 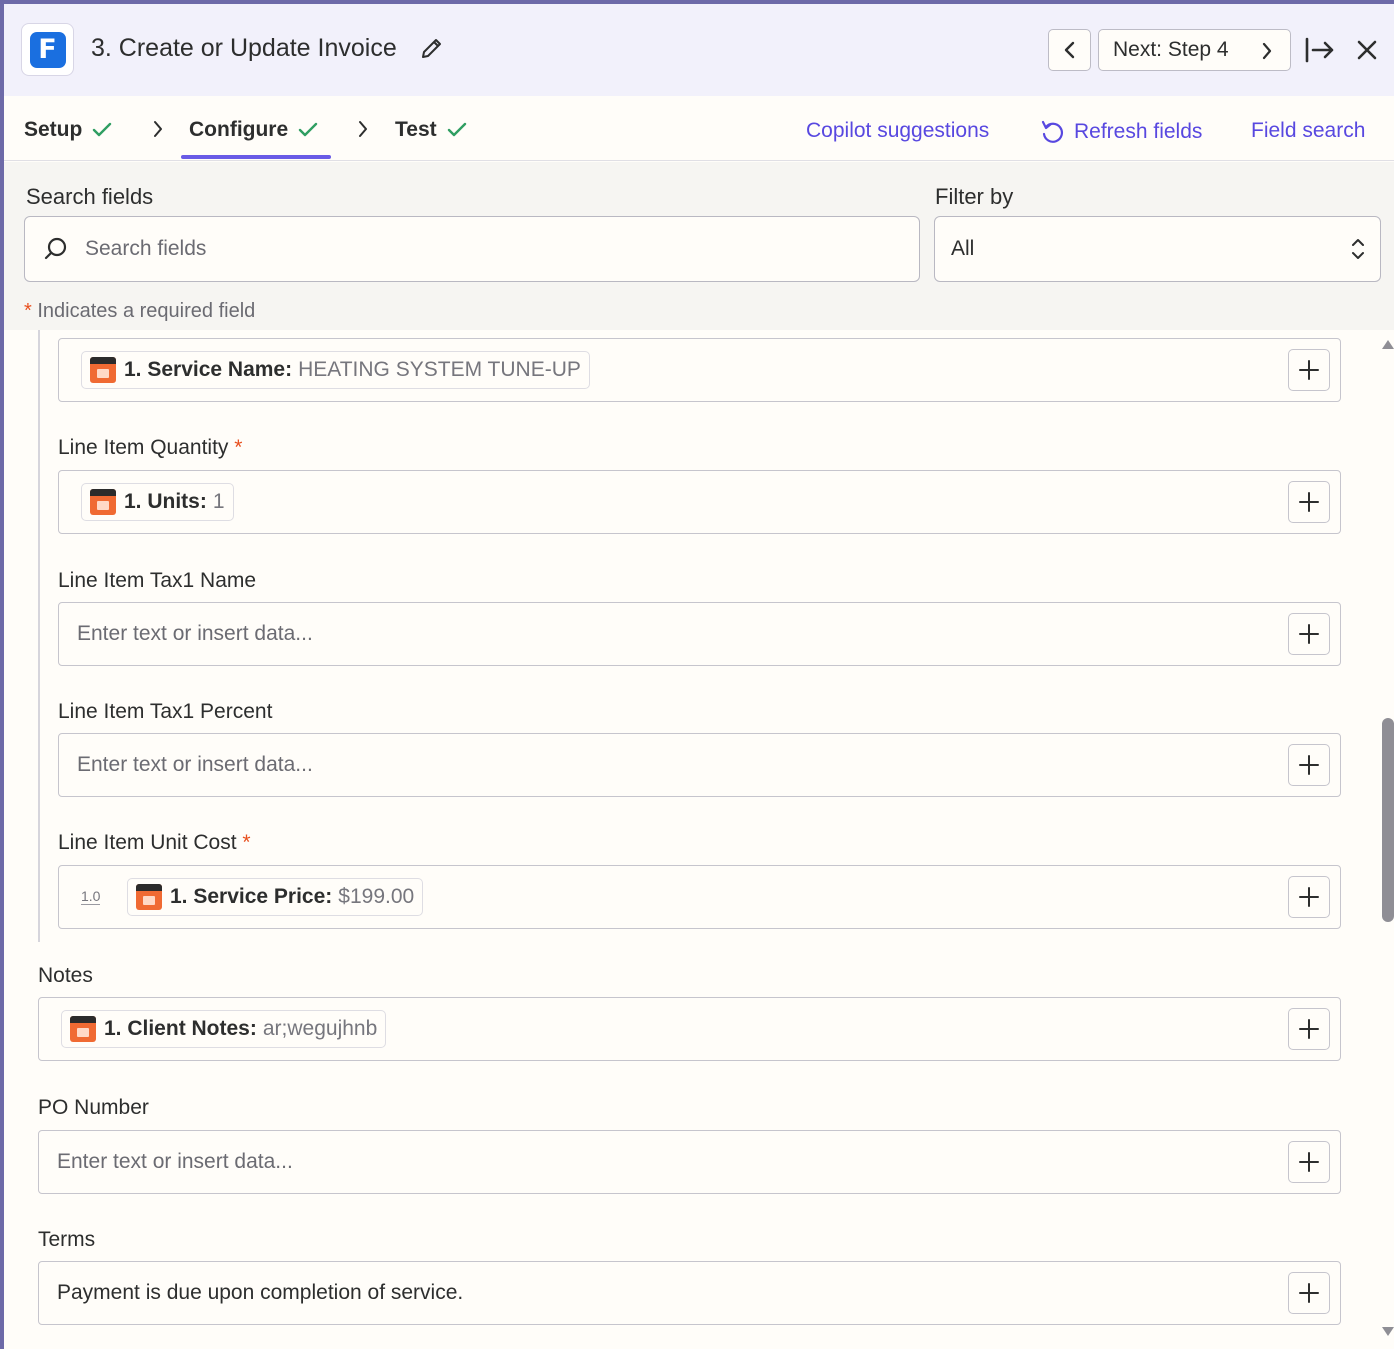 I want to click on field-search-button: Field search, so click(x=1308, y=131).